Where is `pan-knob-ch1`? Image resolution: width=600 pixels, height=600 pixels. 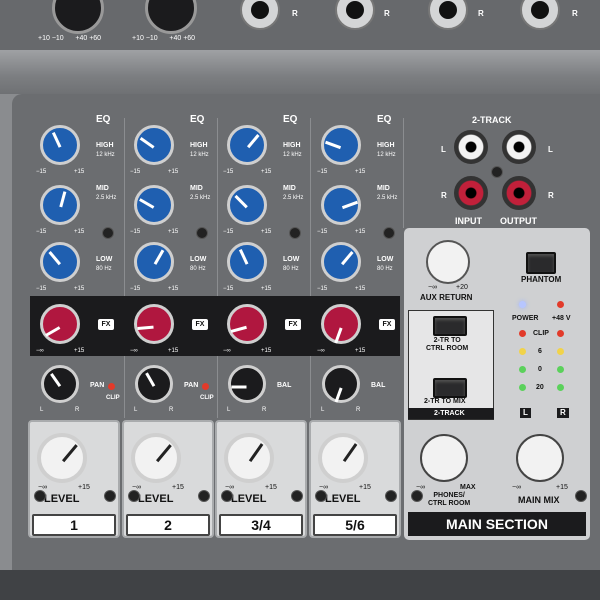 pan-knob-ch1 is located at coordinates (60, 384).